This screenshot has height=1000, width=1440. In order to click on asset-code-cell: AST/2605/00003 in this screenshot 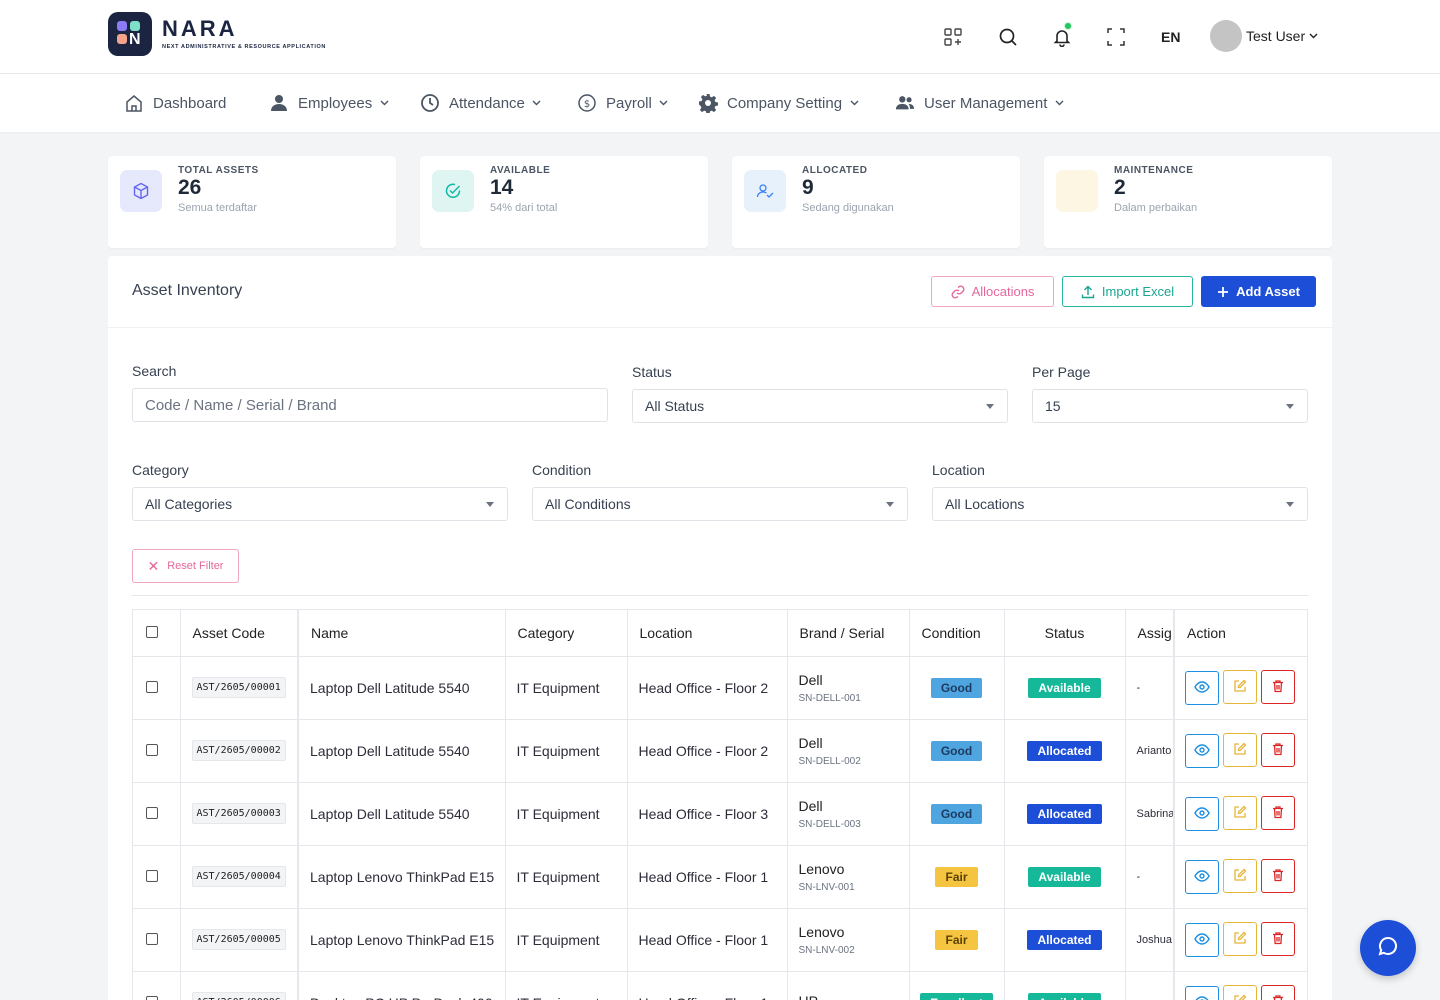, I will do `click(239, 814)`.